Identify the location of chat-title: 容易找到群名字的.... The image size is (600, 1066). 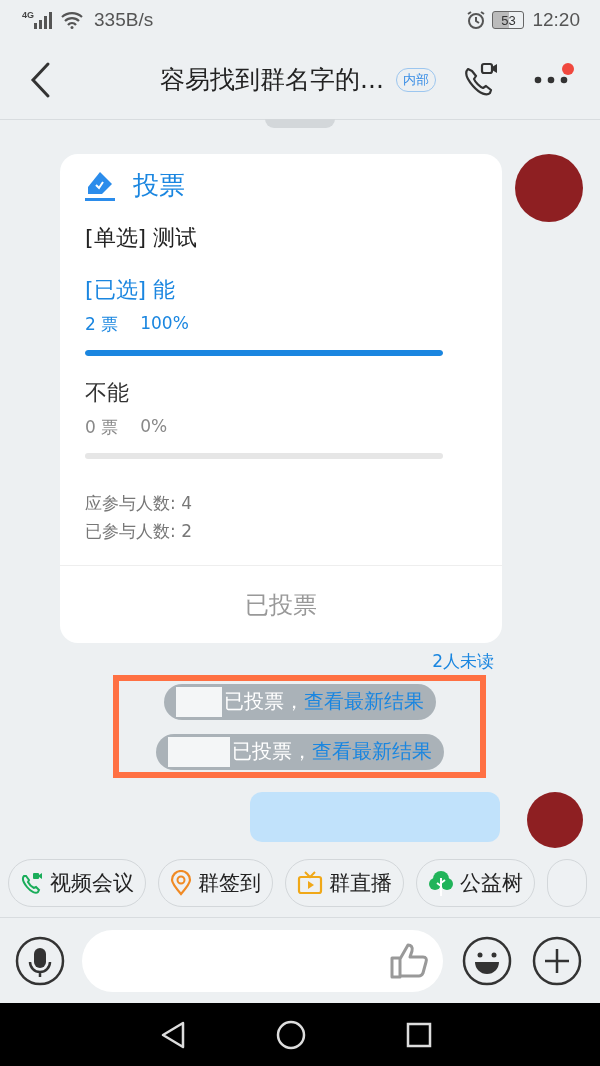
(272, 80).